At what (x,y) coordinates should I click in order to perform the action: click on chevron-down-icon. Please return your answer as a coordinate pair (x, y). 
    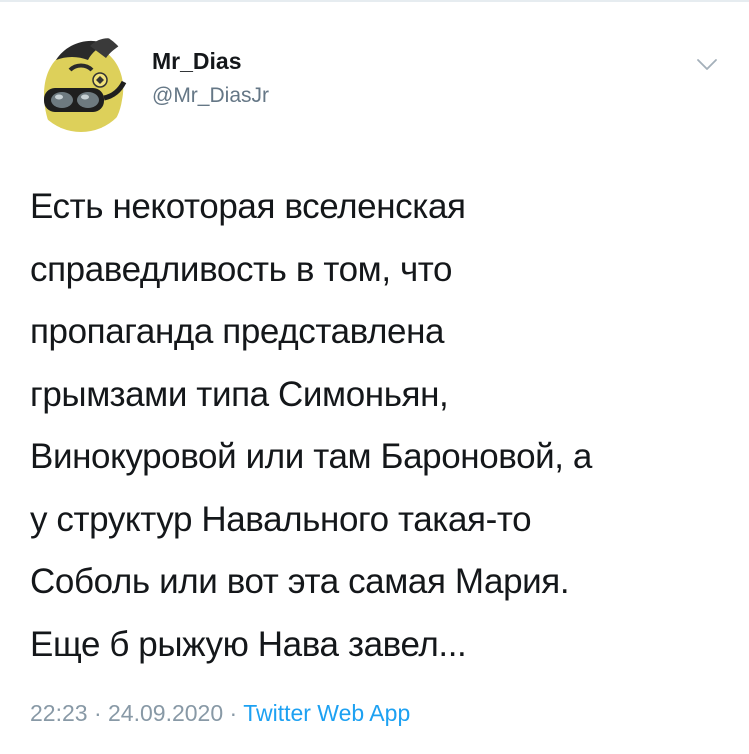
    Looking at the image, I should click on (707, 64).